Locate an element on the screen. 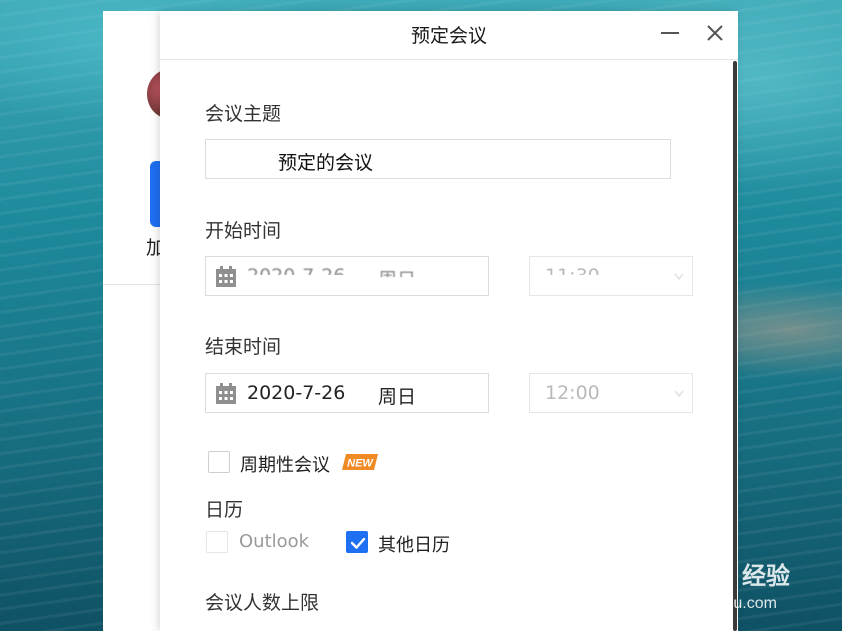 The height and width of the screenshot is (631, 842). watermark-url: jingyan.baidu.com is located at coordinates (712, 603).